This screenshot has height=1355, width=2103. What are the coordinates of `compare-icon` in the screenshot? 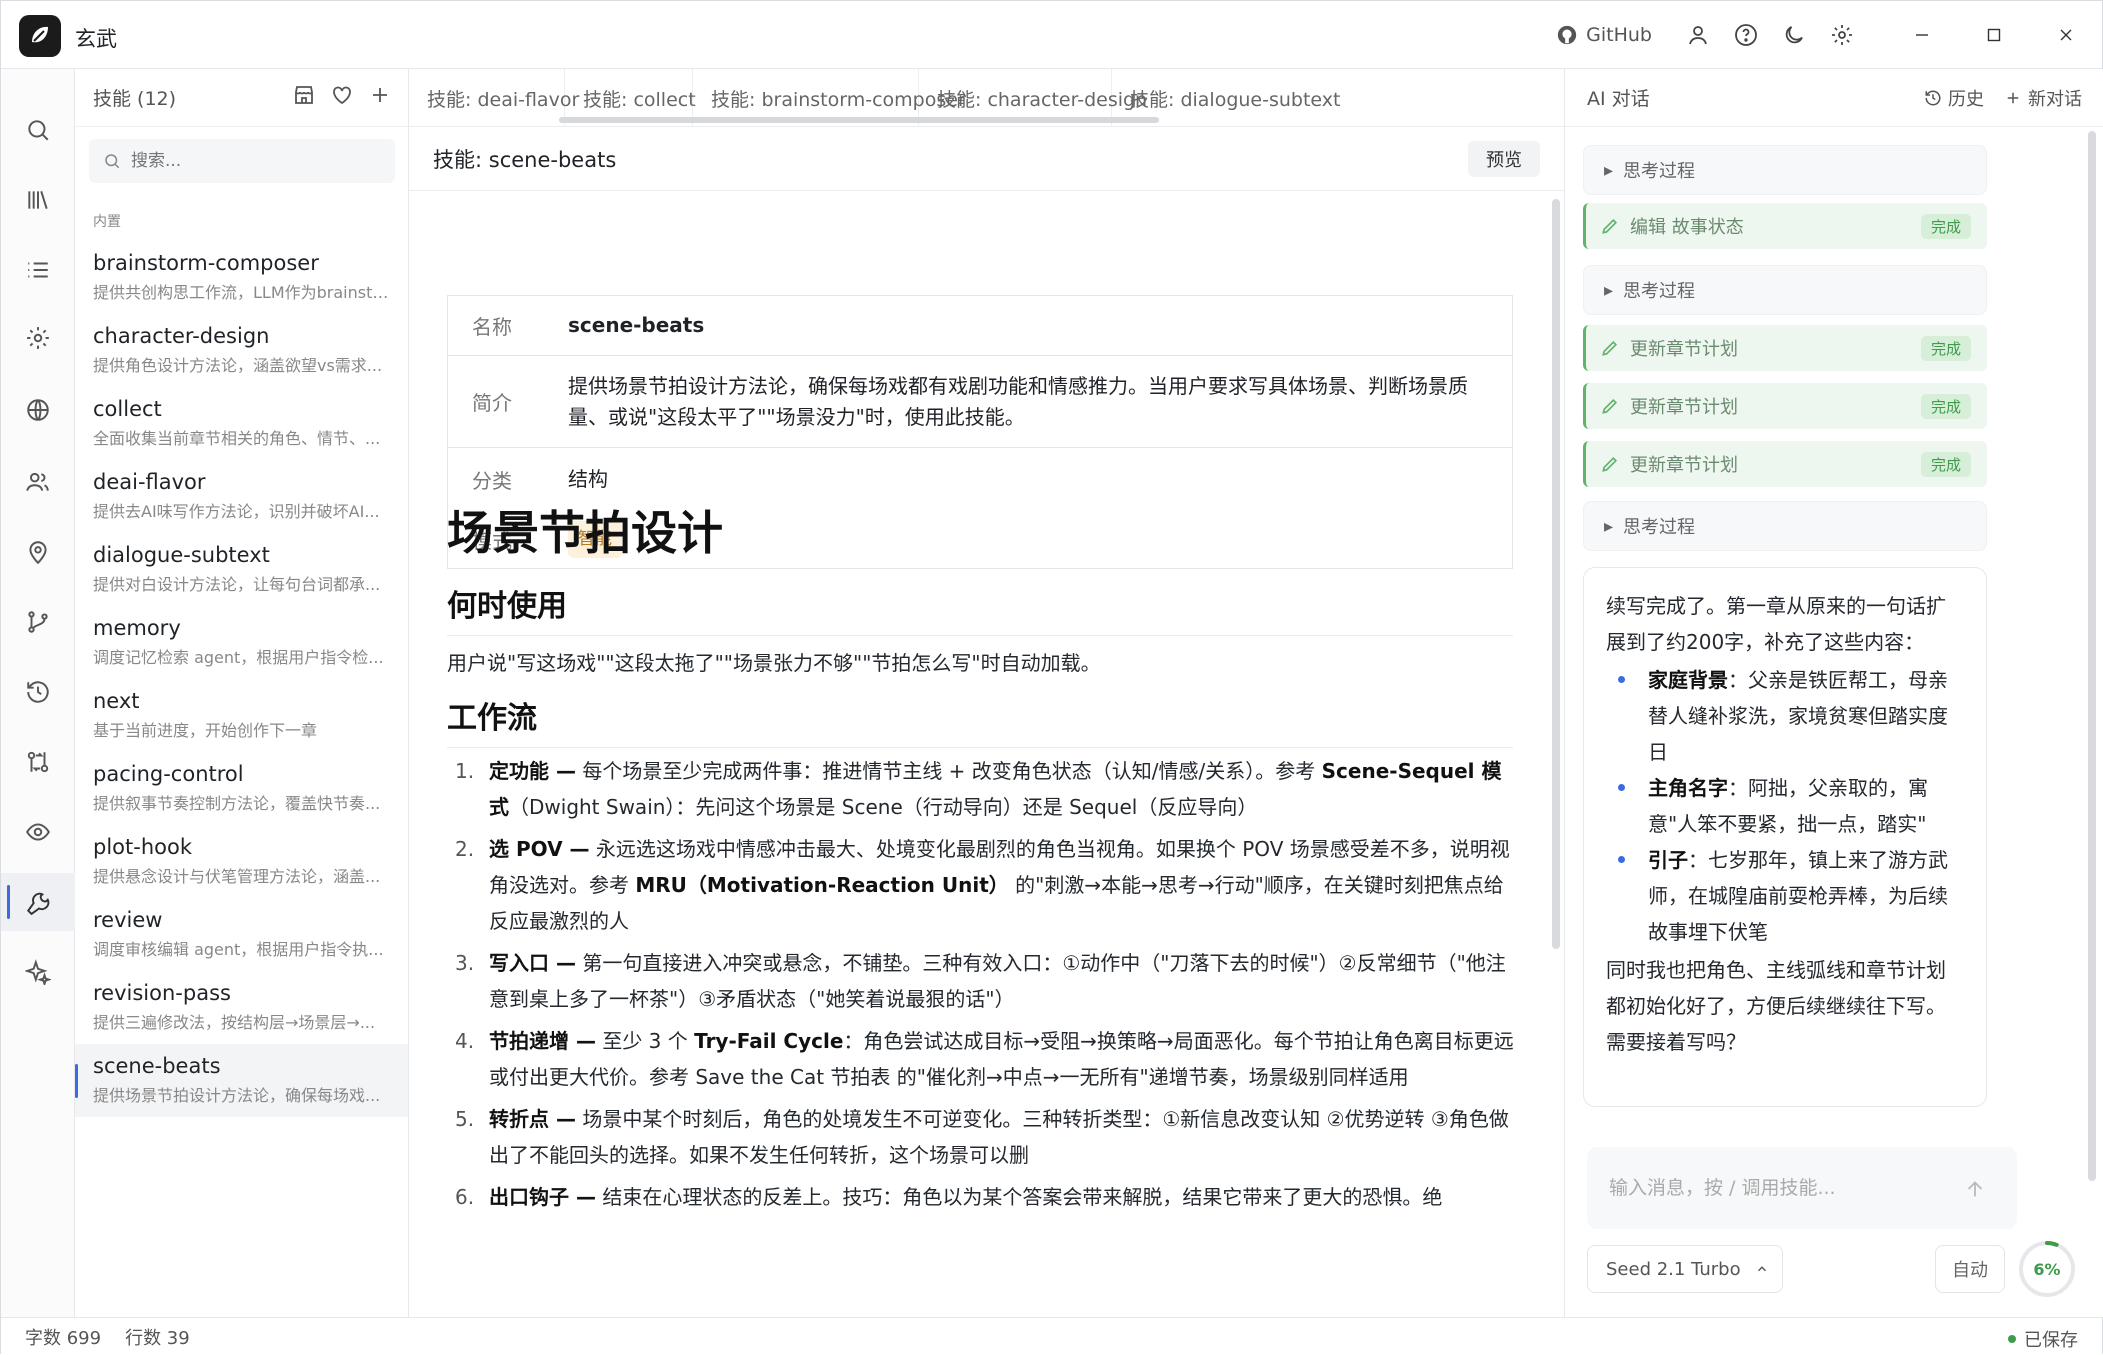 It's located at (38, 762).